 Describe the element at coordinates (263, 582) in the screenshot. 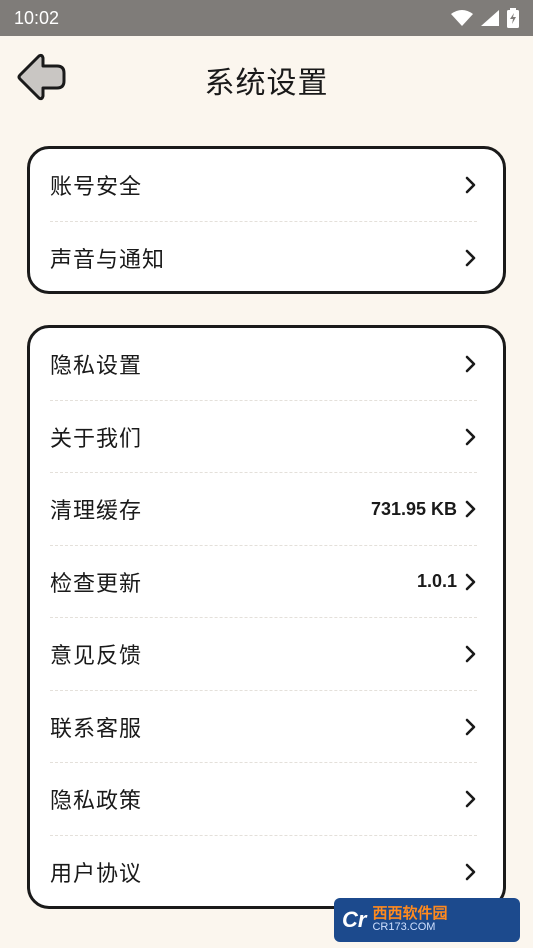

I see `settings-item-check-update: 检查更新 1.0.1` at that location.